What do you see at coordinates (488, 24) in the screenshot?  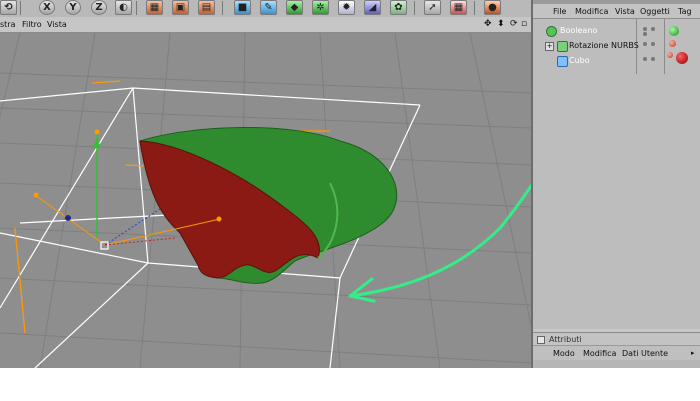 I see `move-view-icon: ✥` at bounding box center [488, 24].